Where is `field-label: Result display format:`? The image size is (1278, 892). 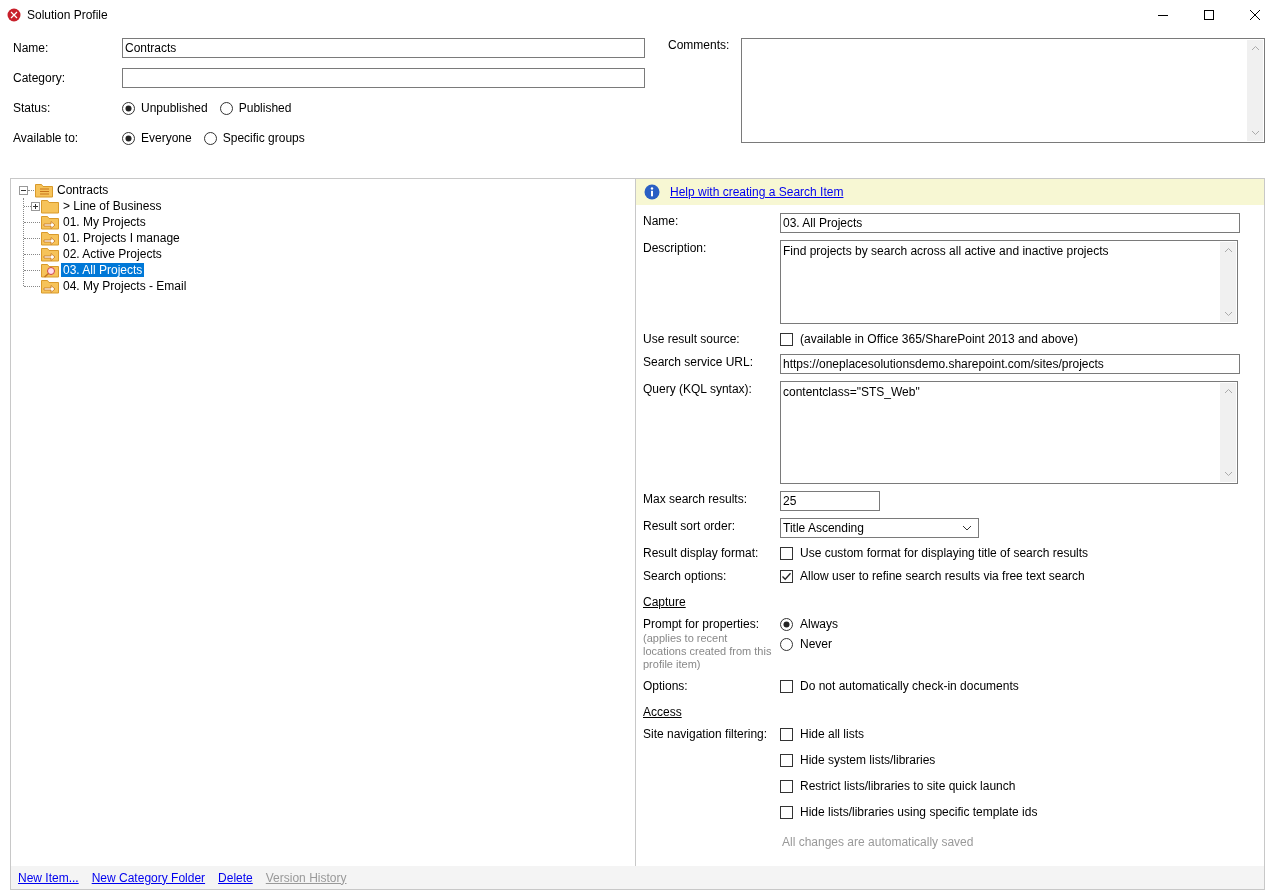
field-label: Result display format: is located at coordinates (701, 553).